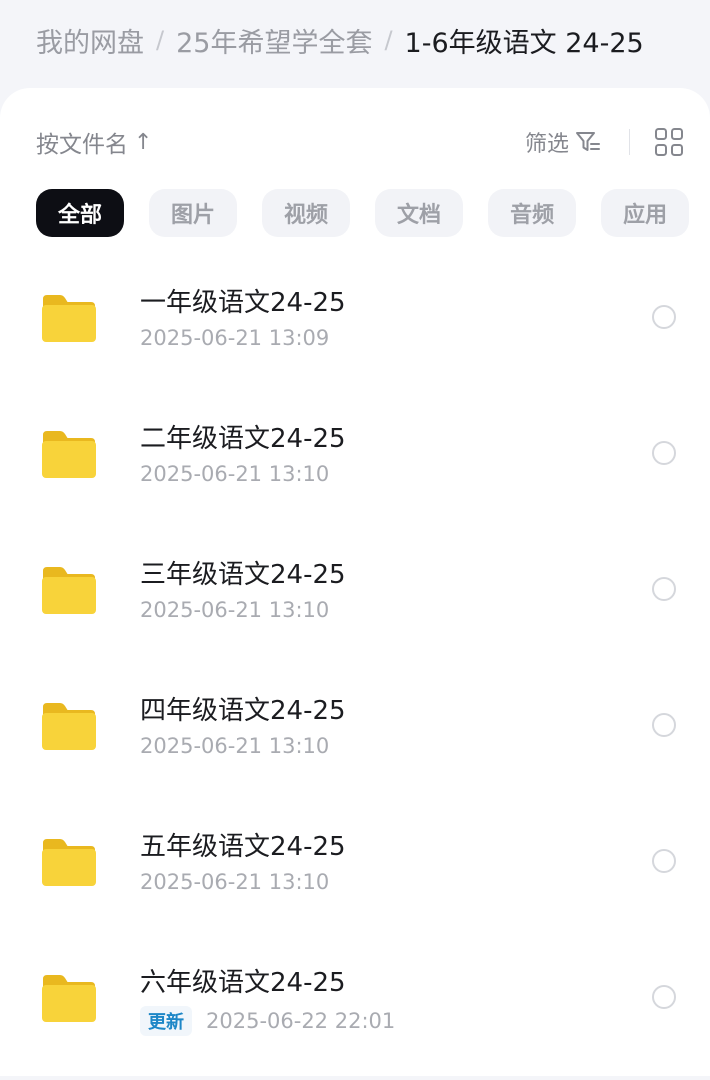 This screenshot has height=1080, width=710. Describe the element at coordinates (419, 213) in the screenshot. I see `chip-documents: 文档` at that location.